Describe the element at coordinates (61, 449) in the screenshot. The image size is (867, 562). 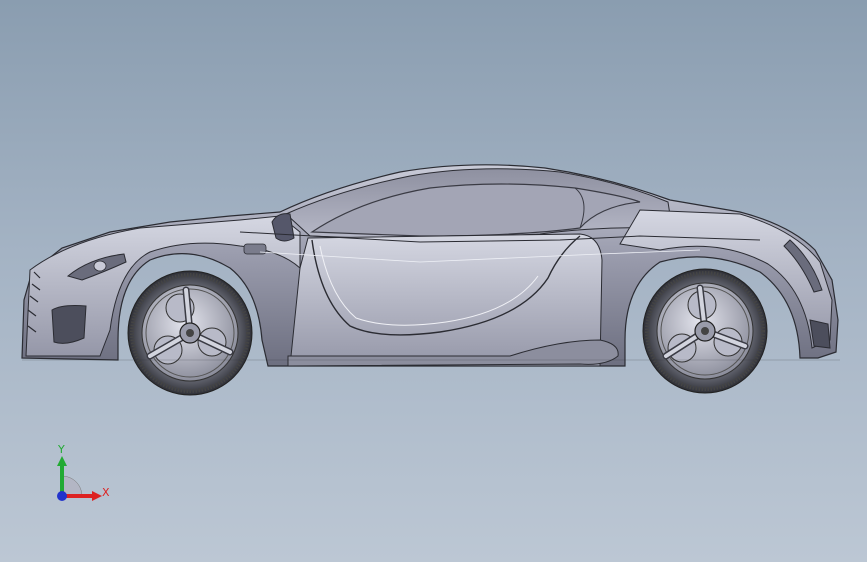
I see `y-axis-label: Y` at that location.